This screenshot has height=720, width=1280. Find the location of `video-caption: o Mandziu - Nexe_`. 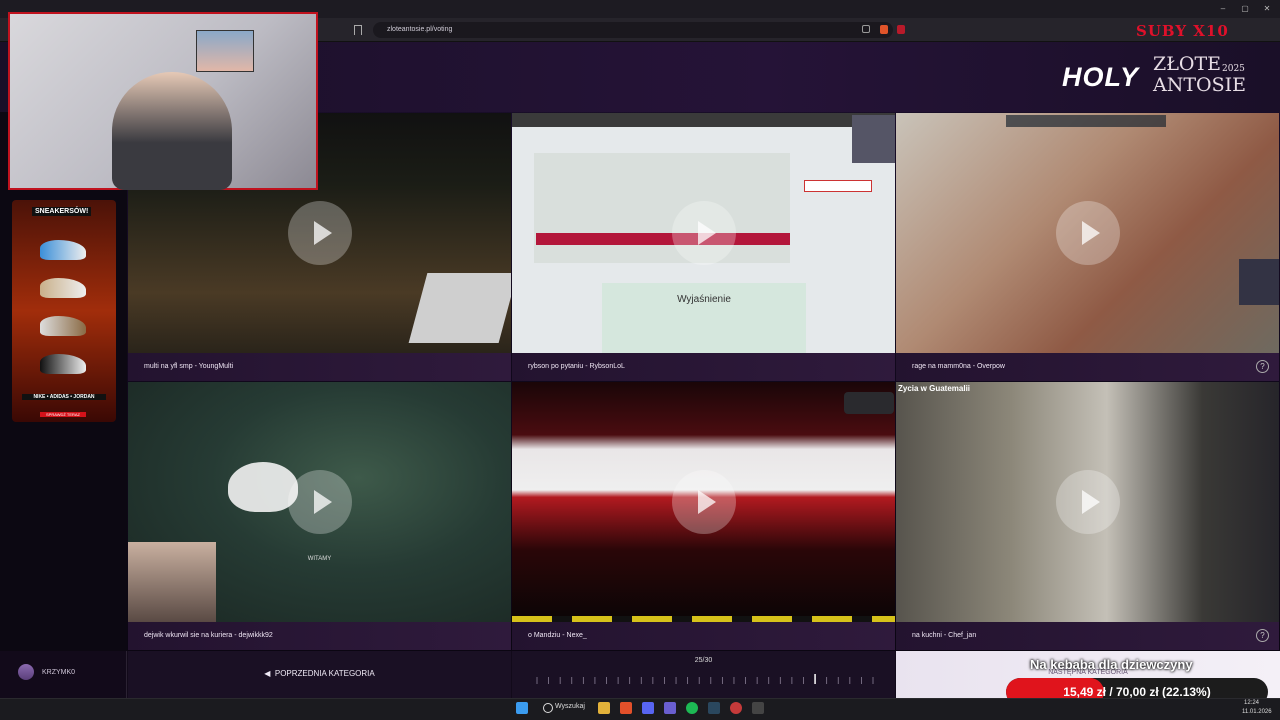

video-caption: o Mandziu - Nexe_ is located at coordinates (703, 636).